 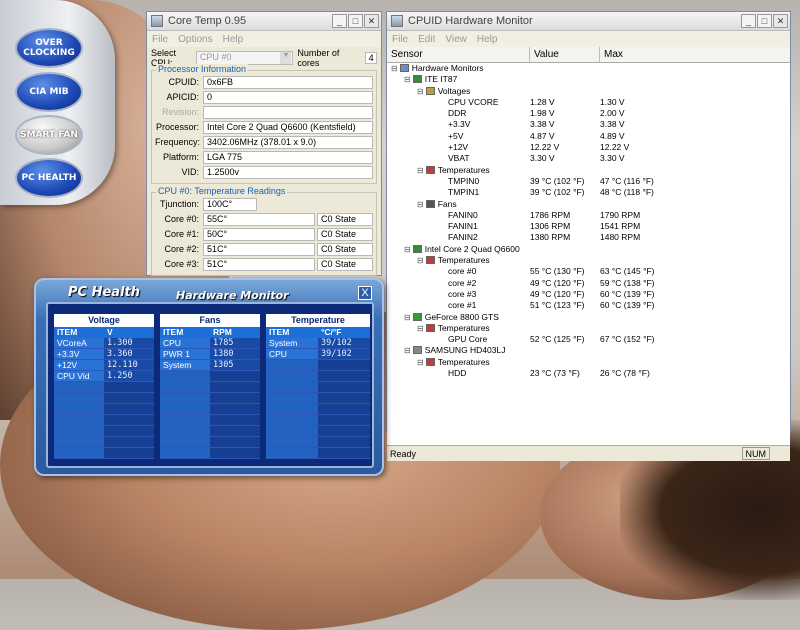 I want to click on readout-value: 3.360, so click(x=129, y=354).